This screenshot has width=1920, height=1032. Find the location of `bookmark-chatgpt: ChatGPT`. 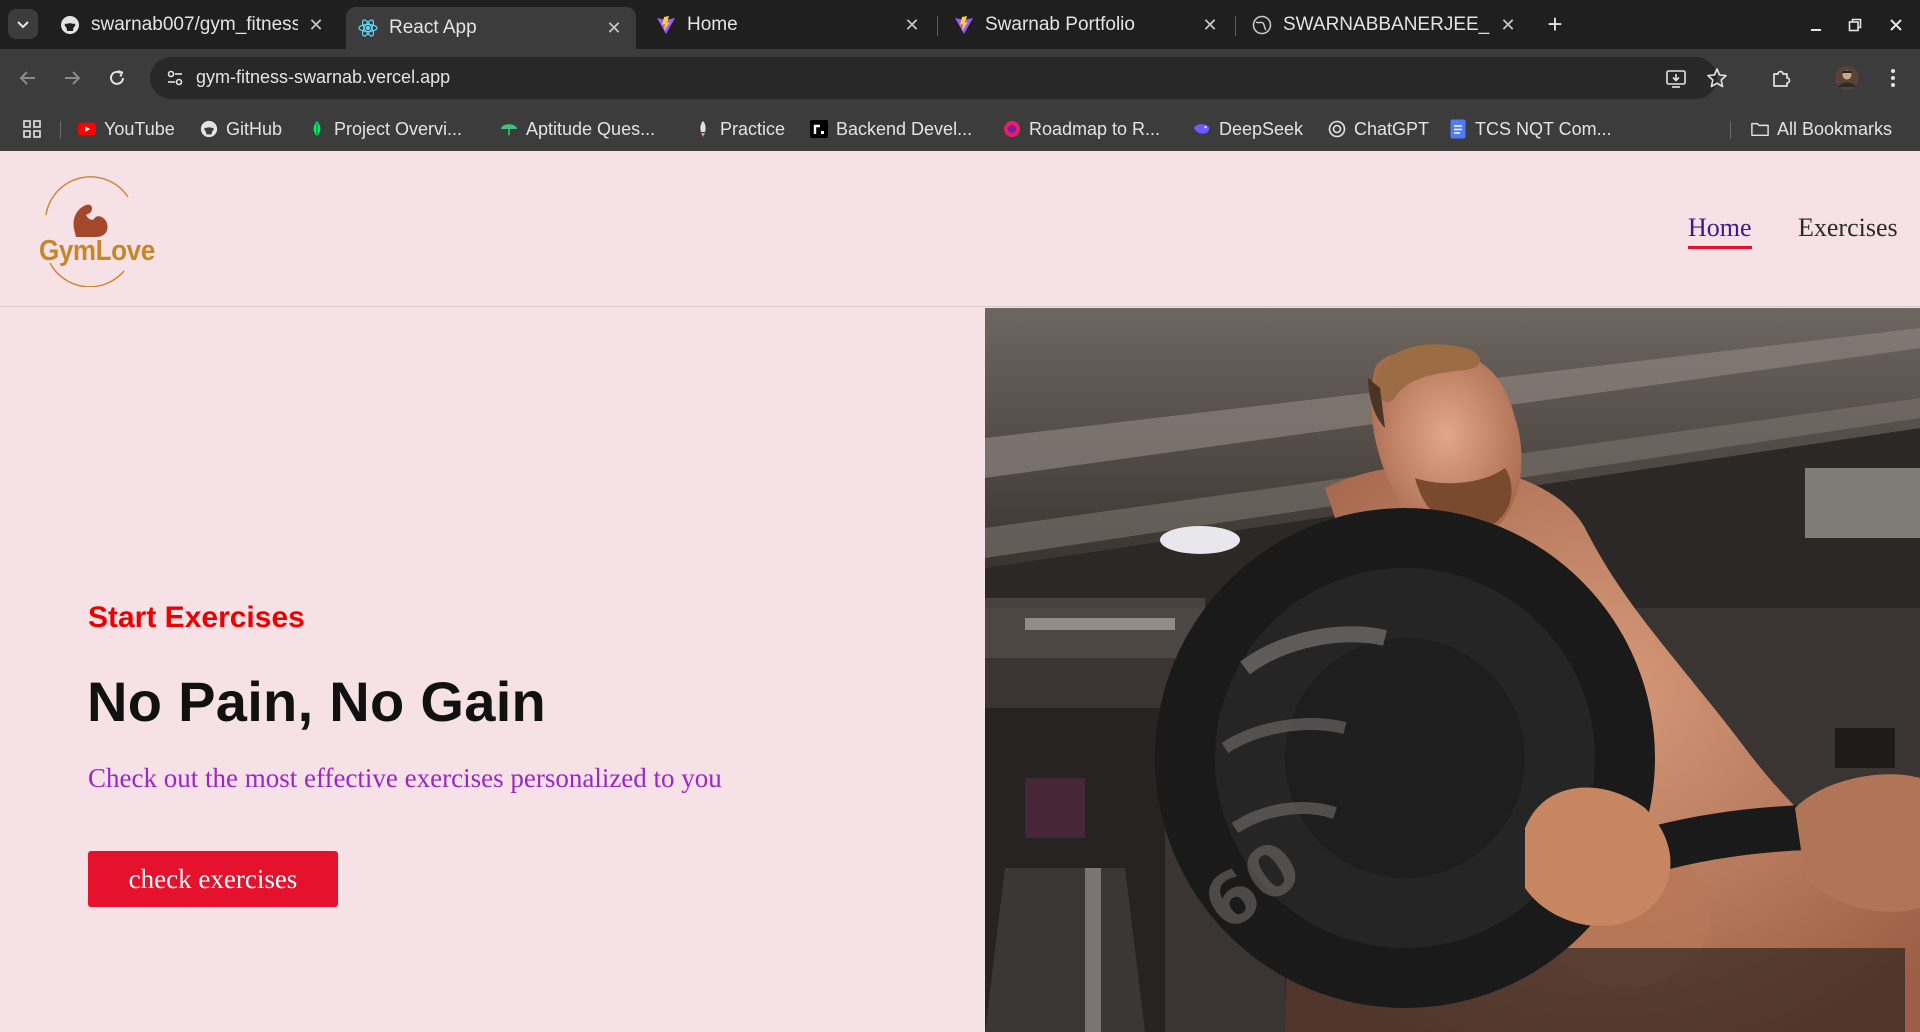

bookmark-chatgpt: ChatGPT is located at coordinates (1378, 129).